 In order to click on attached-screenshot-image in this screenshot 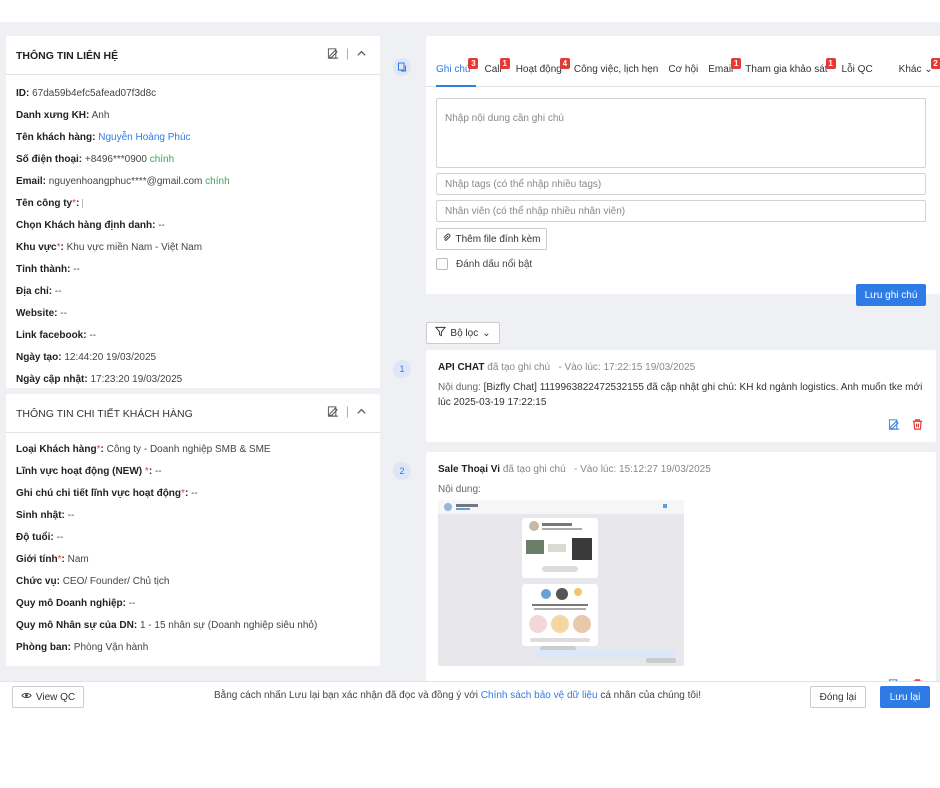, I will do `click(561, 583)`.